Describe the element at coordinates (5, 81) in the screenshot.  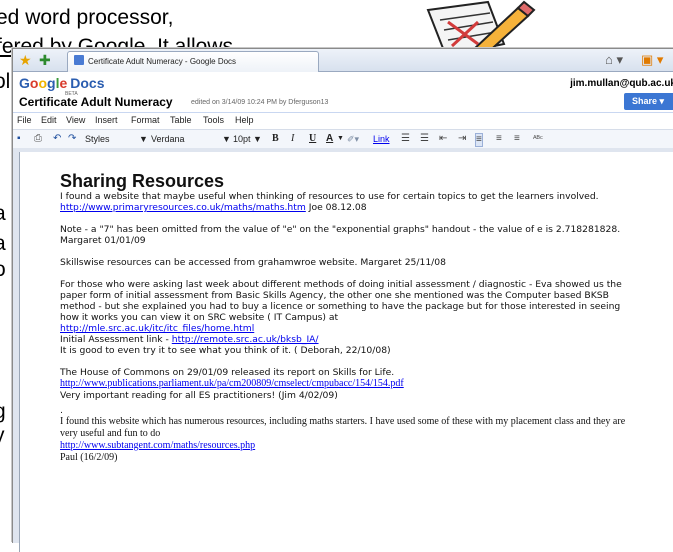
I see `slide-fragment: ol` at that location.